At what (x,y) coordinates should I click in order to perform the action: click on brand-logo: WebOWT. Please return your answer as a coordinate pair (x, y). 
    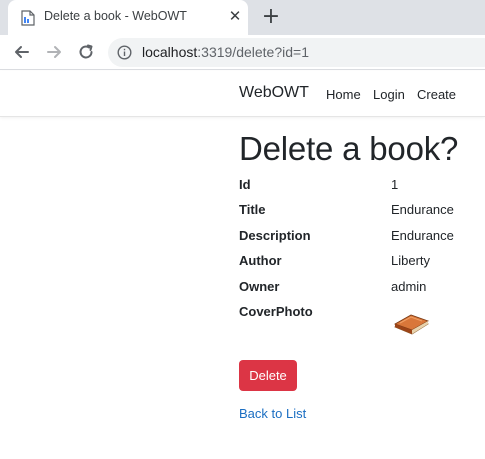
    Looking at the image, I should click on (274, 93).